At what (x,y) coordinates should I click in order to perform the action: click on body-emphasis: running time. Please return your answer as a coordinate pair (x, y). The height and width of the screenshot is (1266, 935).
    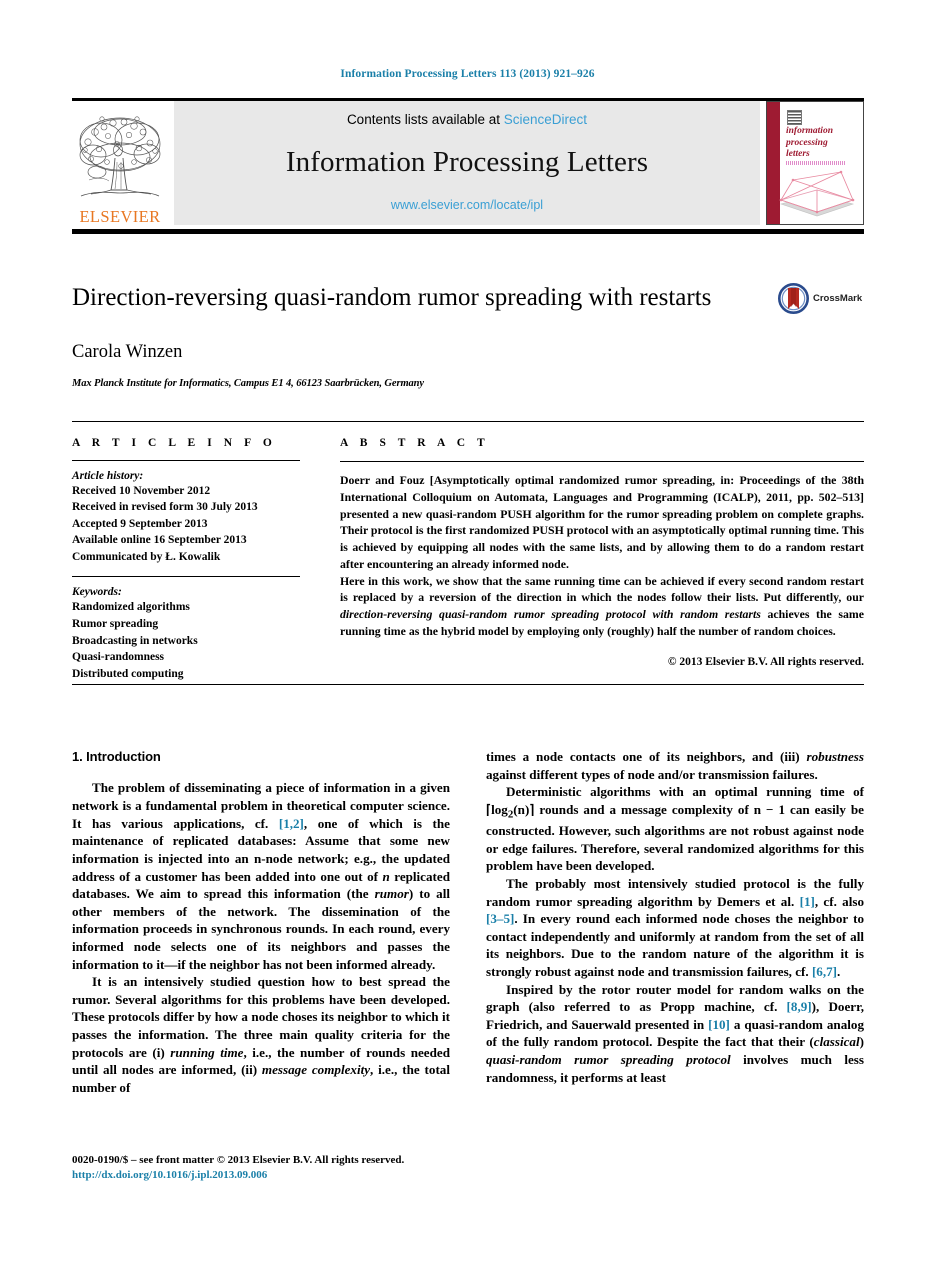
    Looking at the image, I should click on (207, 1052).